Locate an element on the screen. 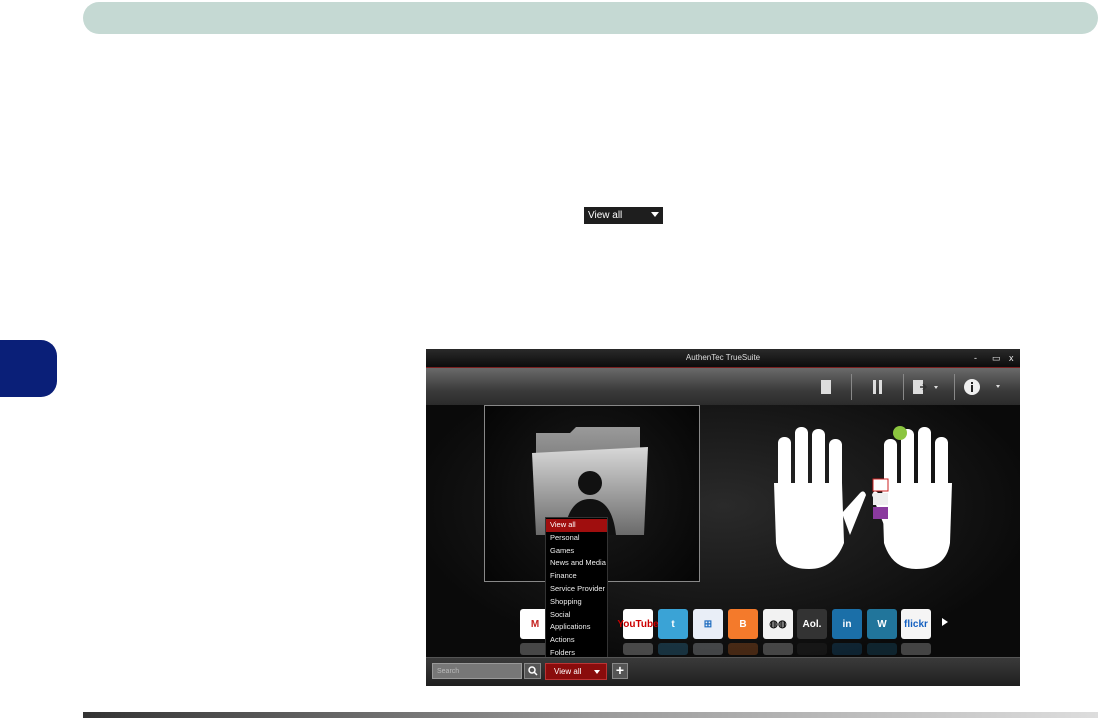 Image resolution: width=1106 pixels, height=721 pixels. fingerprint-hands is located at coordinates (863, 497).